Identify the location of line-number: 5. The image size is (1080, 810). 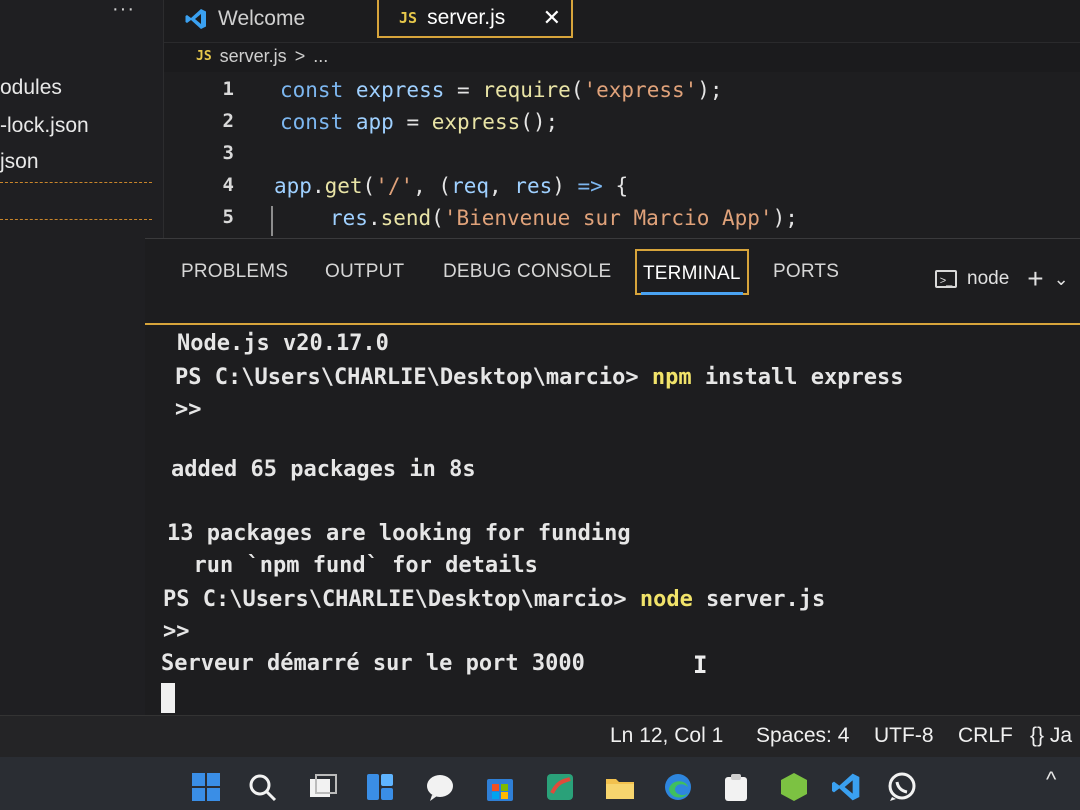
(228, 217).